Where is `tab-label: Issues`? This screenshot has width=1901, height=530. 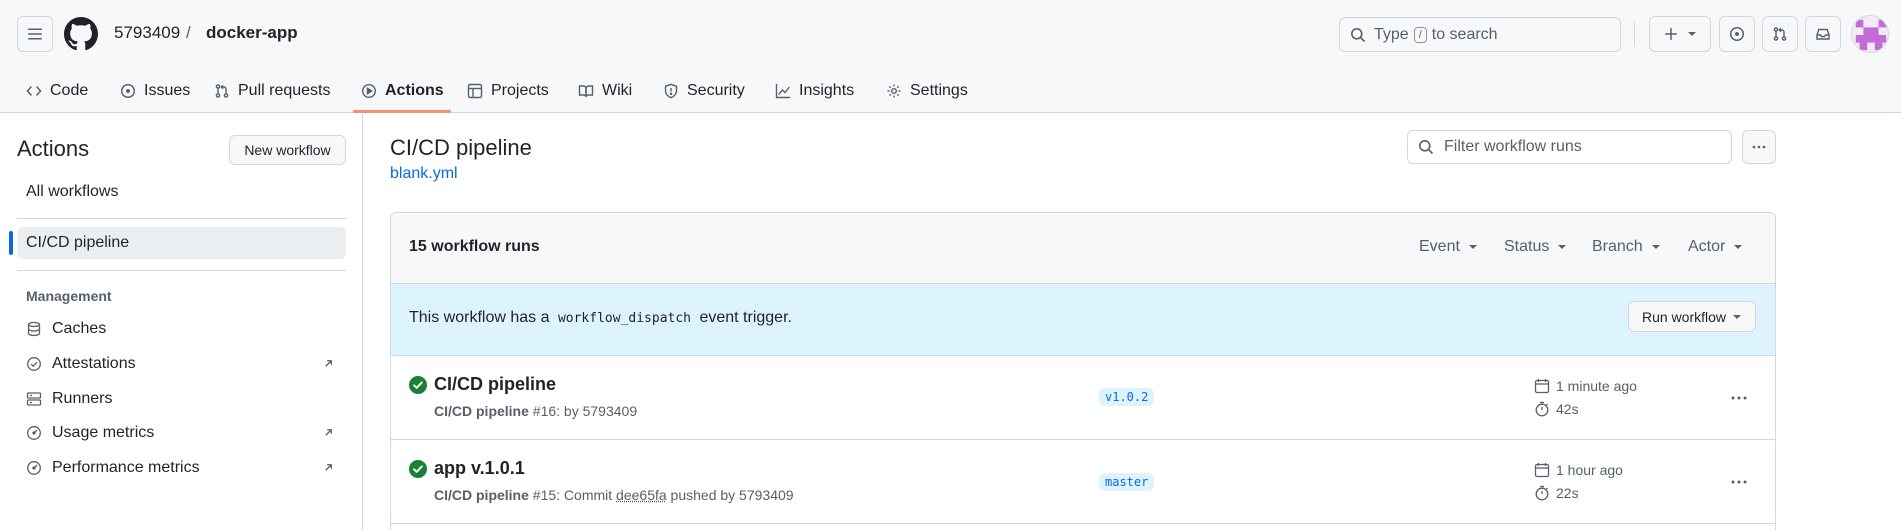
tab-label: Issues is located at coordinates (167, 90).